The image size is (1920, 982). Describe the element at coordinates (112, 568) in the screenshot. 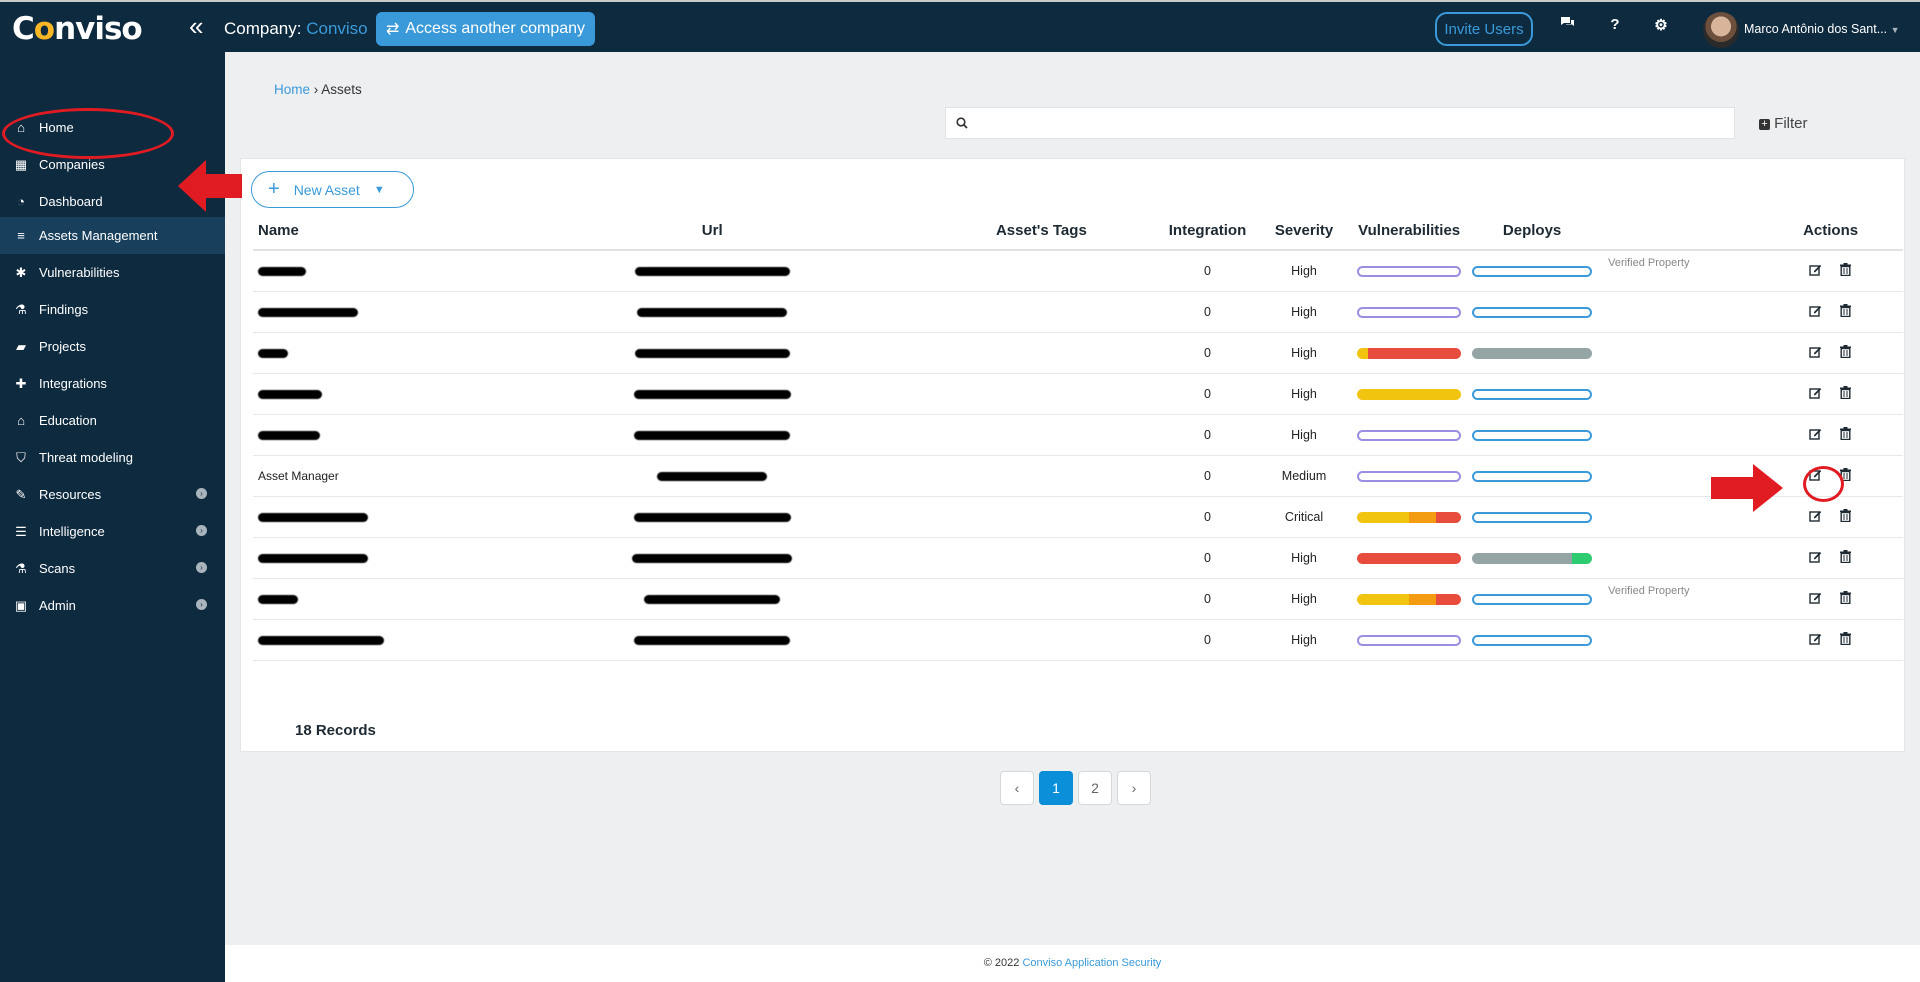

I see `sidebar-item-scans: ⚗ Scans ›` at that location.